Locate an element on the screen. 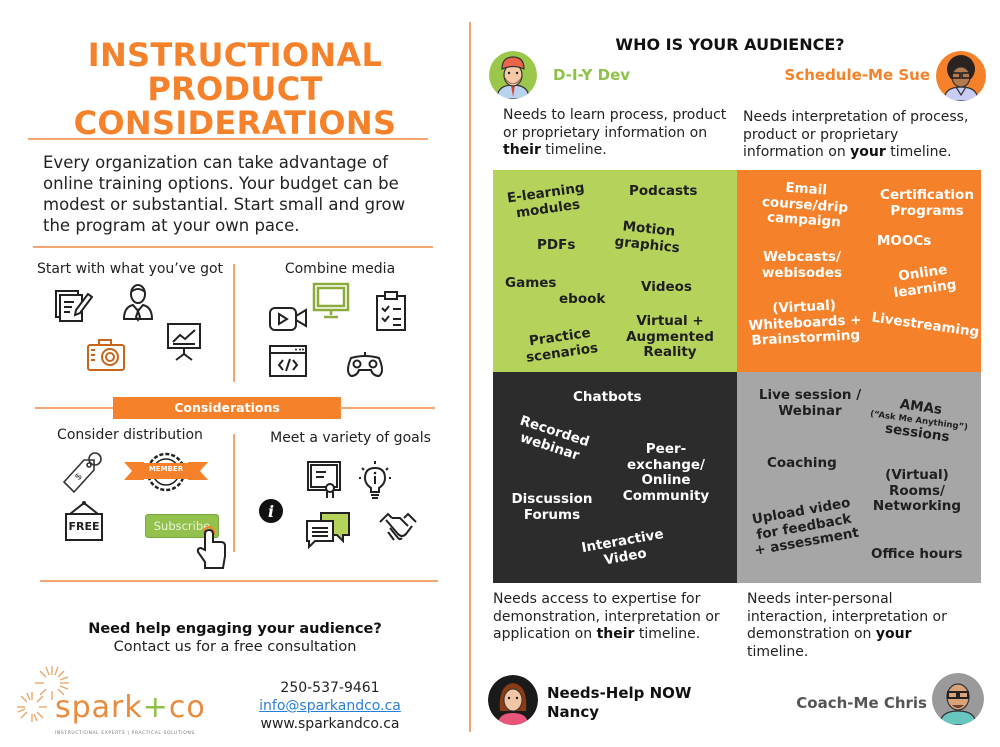  member-badge-icon: MEMBER is located at coordinates (166, 472).